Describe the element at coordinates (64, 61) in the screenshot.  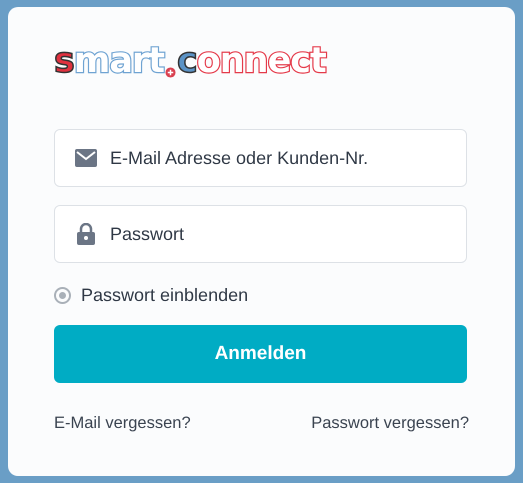
I see `logo-text: s` at that location.